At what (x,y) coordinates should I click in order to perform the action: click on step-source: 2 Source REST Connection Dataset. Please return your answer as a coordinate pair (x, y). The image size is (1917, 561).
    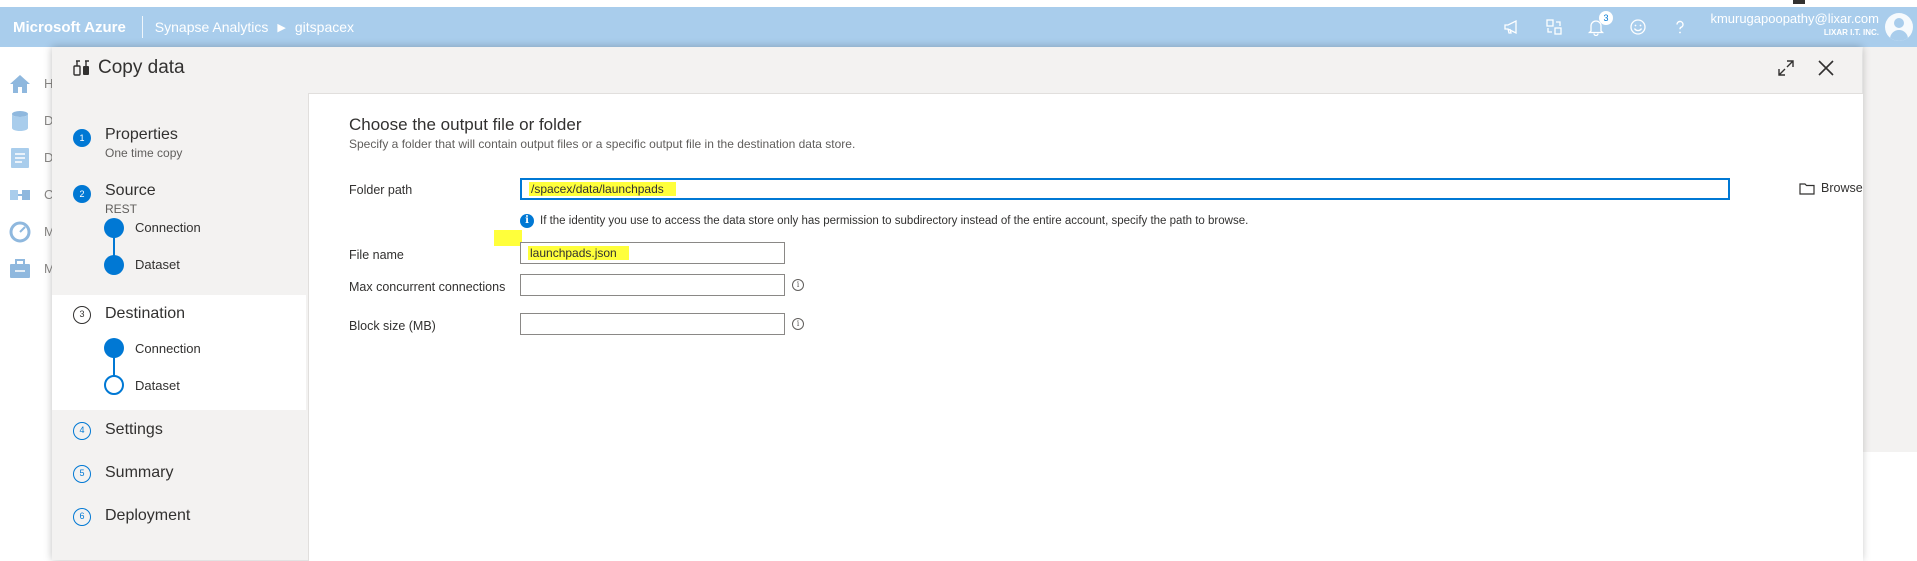
    Looking at the image, I should click on (179, 225).